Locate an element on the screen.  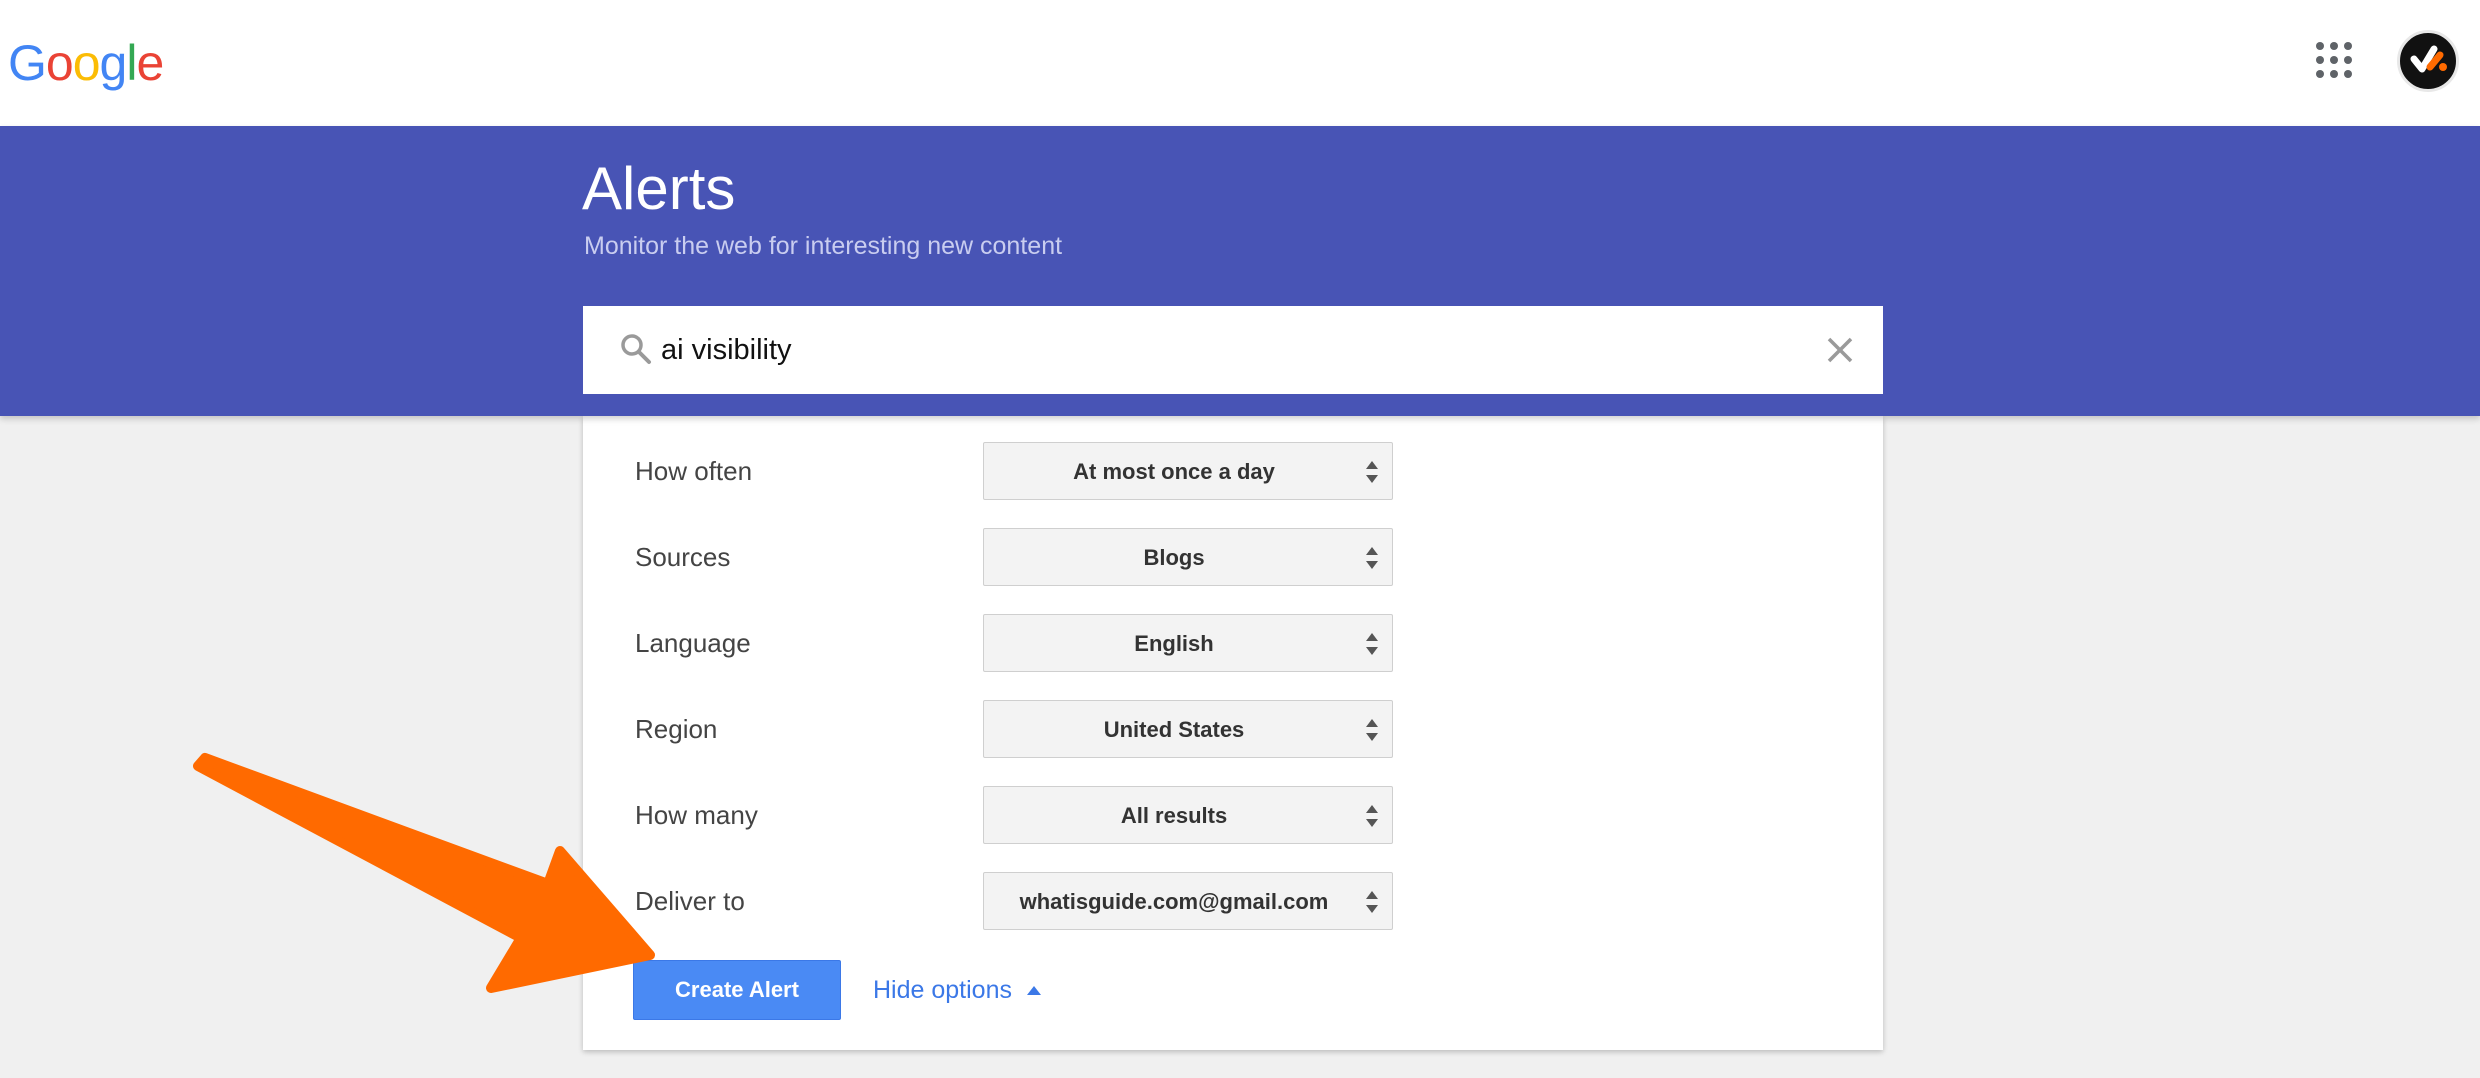
option-row-region: Region United States is located at coordinates (1233, 729).